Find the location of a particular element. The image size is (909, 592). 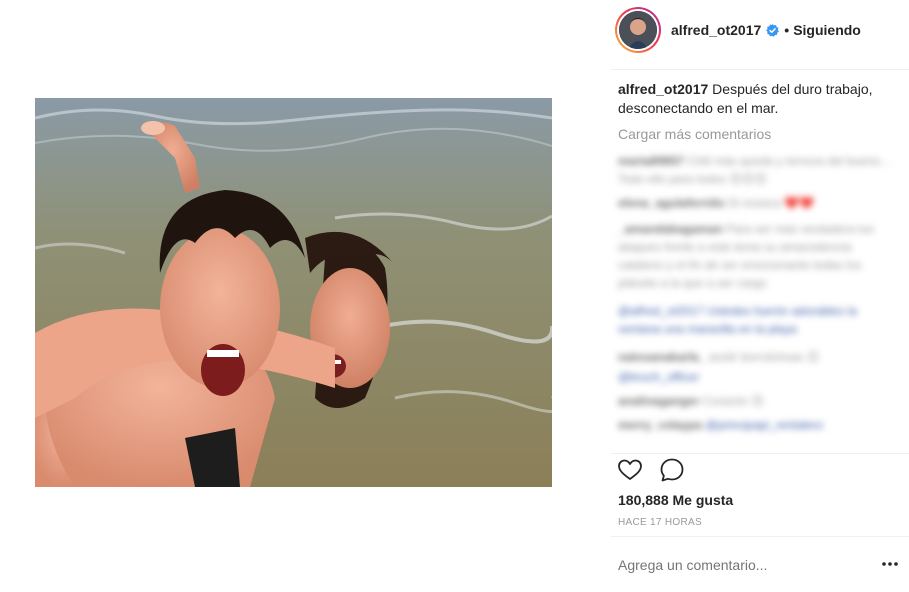

more-options-icon is located at coordinates (890, 564).